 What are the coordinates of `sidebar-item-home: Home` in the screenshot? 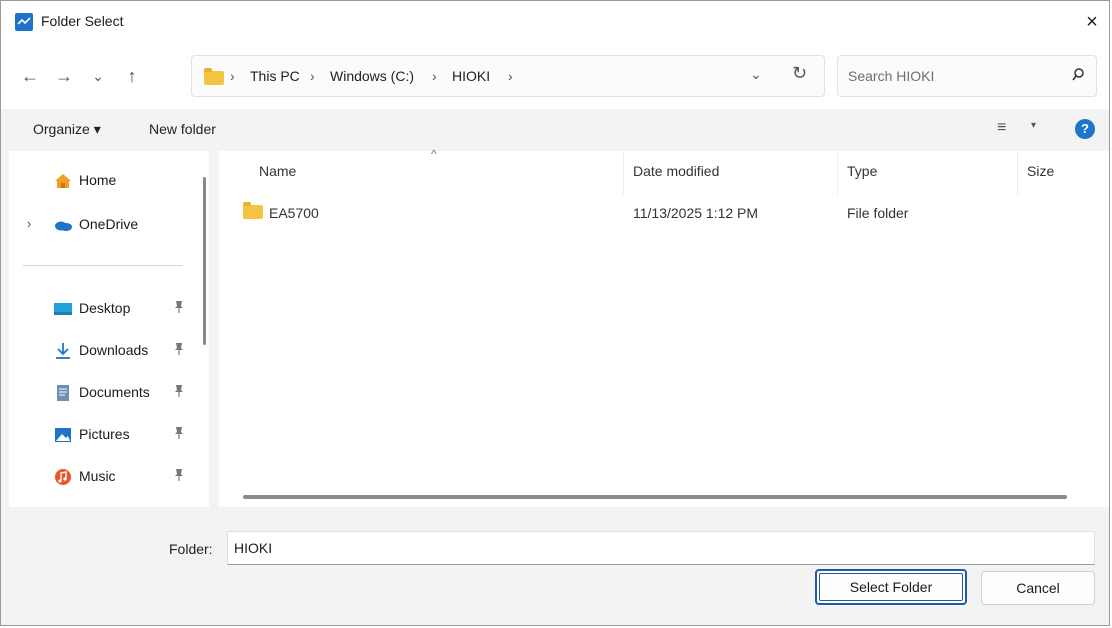 It's located at (109, 181).